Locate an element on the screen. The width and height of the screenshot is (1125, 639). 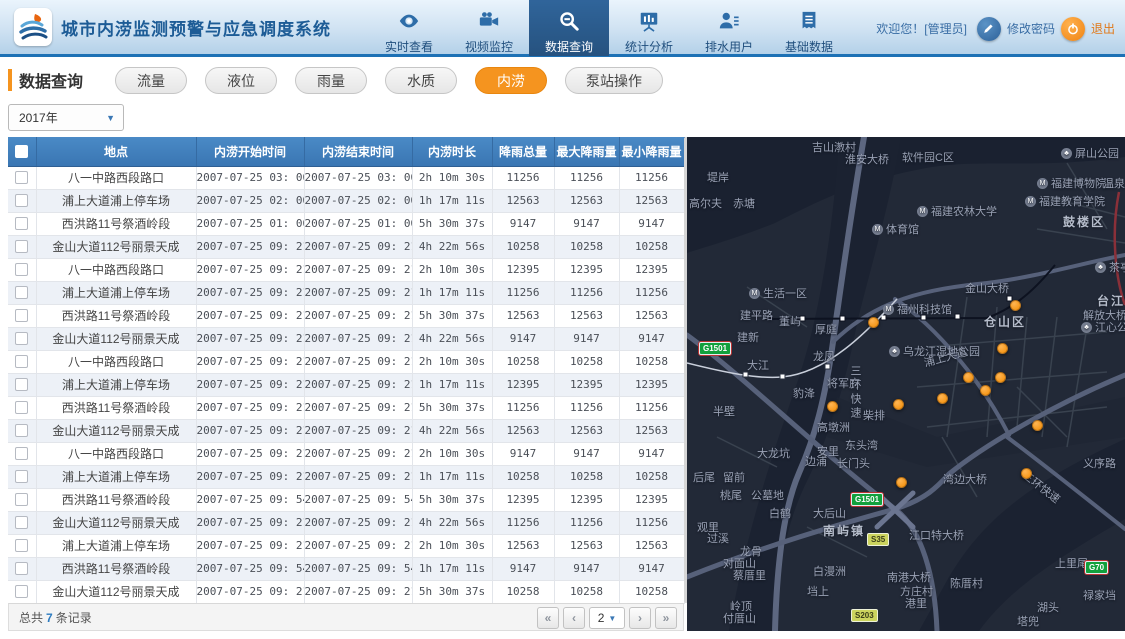
next-page-button: › is located at coordinates (640, 618).